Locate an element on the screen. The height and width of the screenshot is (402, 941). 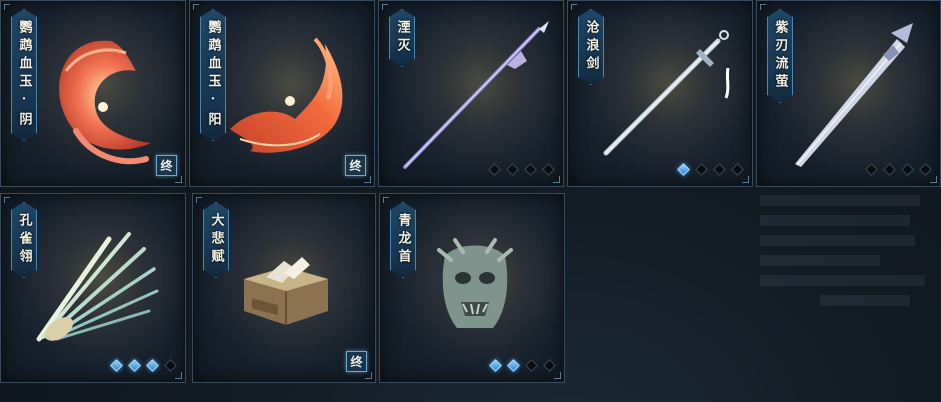
item-name-tag: 青龙首 is located at coordinates (403, 240).